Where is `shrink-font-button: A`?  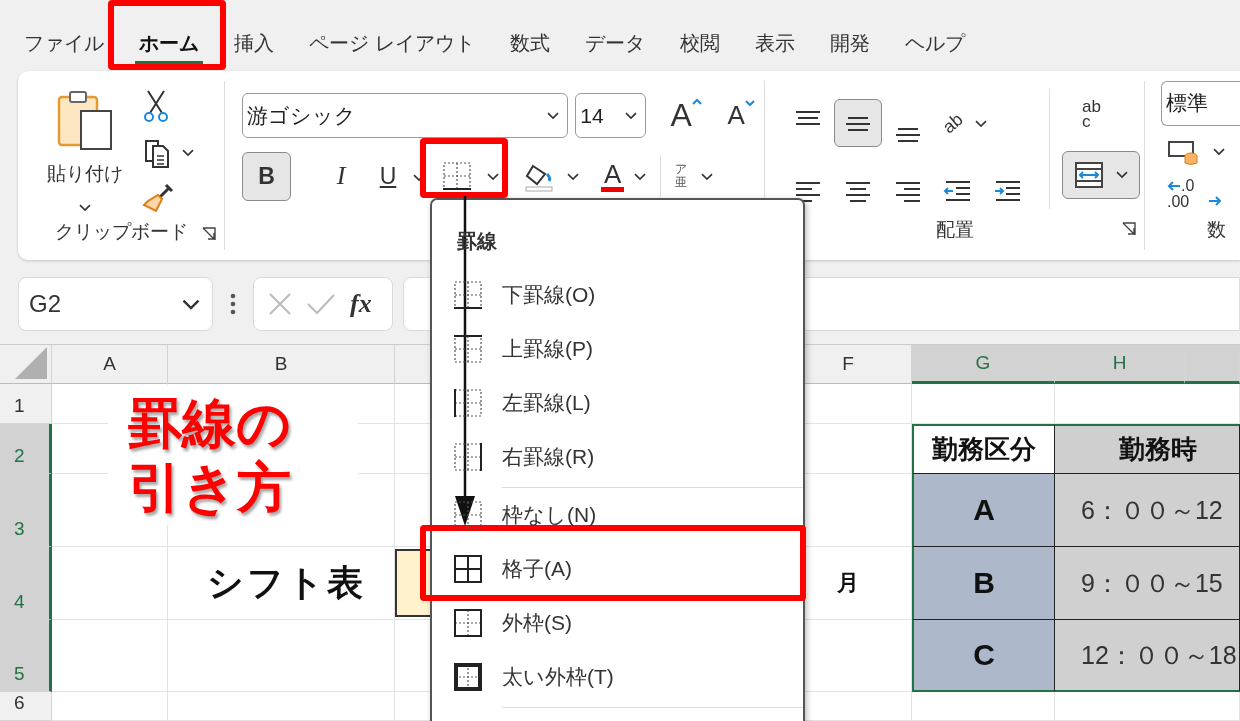
shrink-font-button: A is located at coordinates (741, 115).